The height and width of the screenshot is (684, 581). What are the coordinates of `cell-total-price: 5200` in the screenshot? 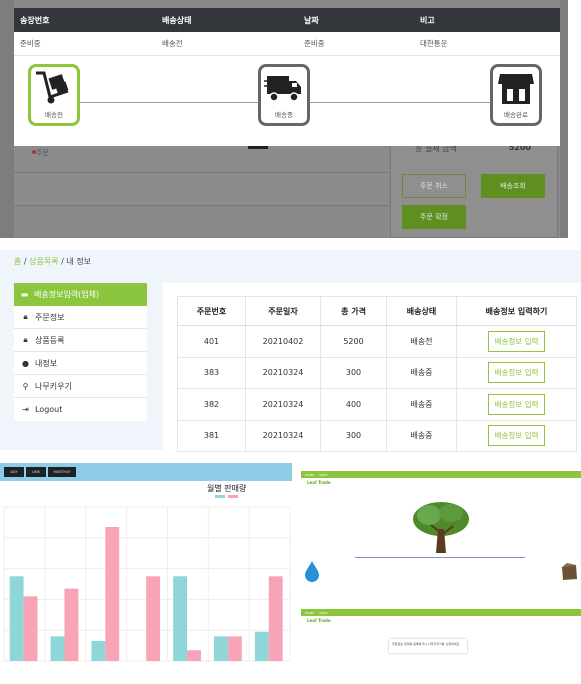 It's located at (353, 341).